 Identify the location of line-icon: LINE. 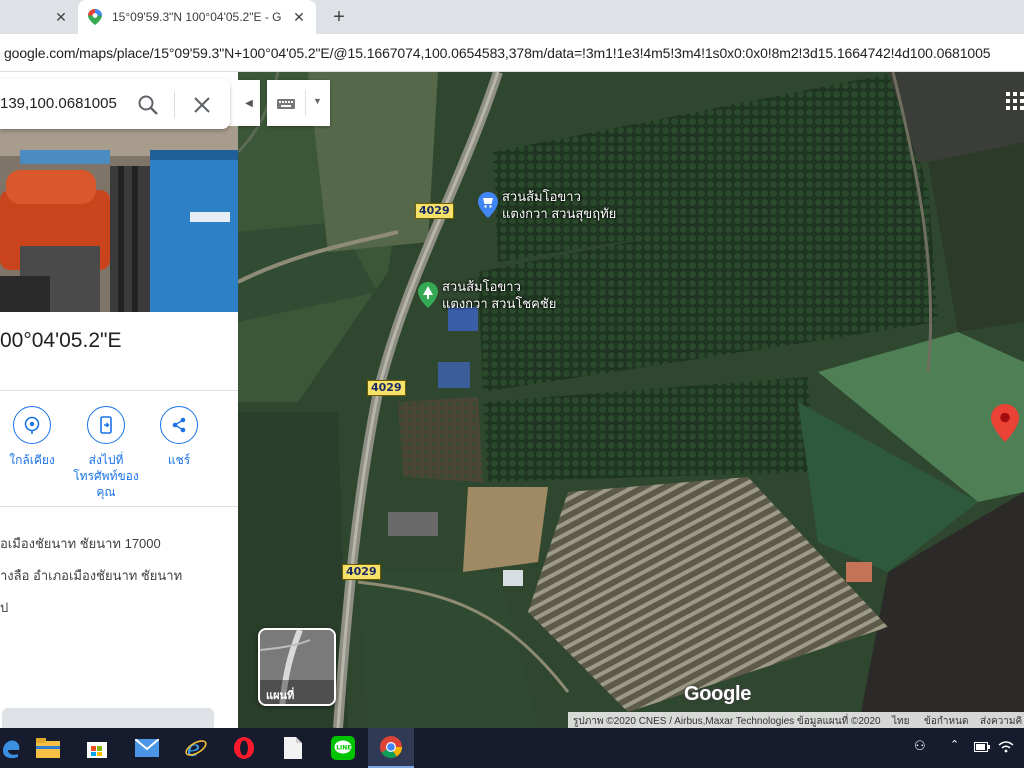
(343, 748).